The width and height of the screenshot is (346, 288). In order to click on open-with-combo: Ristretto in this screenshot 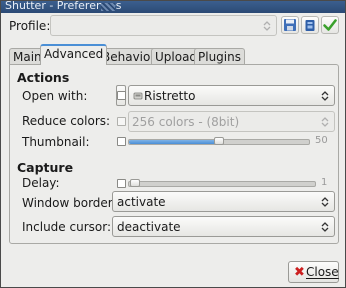, I will do `click(231, 95)`.